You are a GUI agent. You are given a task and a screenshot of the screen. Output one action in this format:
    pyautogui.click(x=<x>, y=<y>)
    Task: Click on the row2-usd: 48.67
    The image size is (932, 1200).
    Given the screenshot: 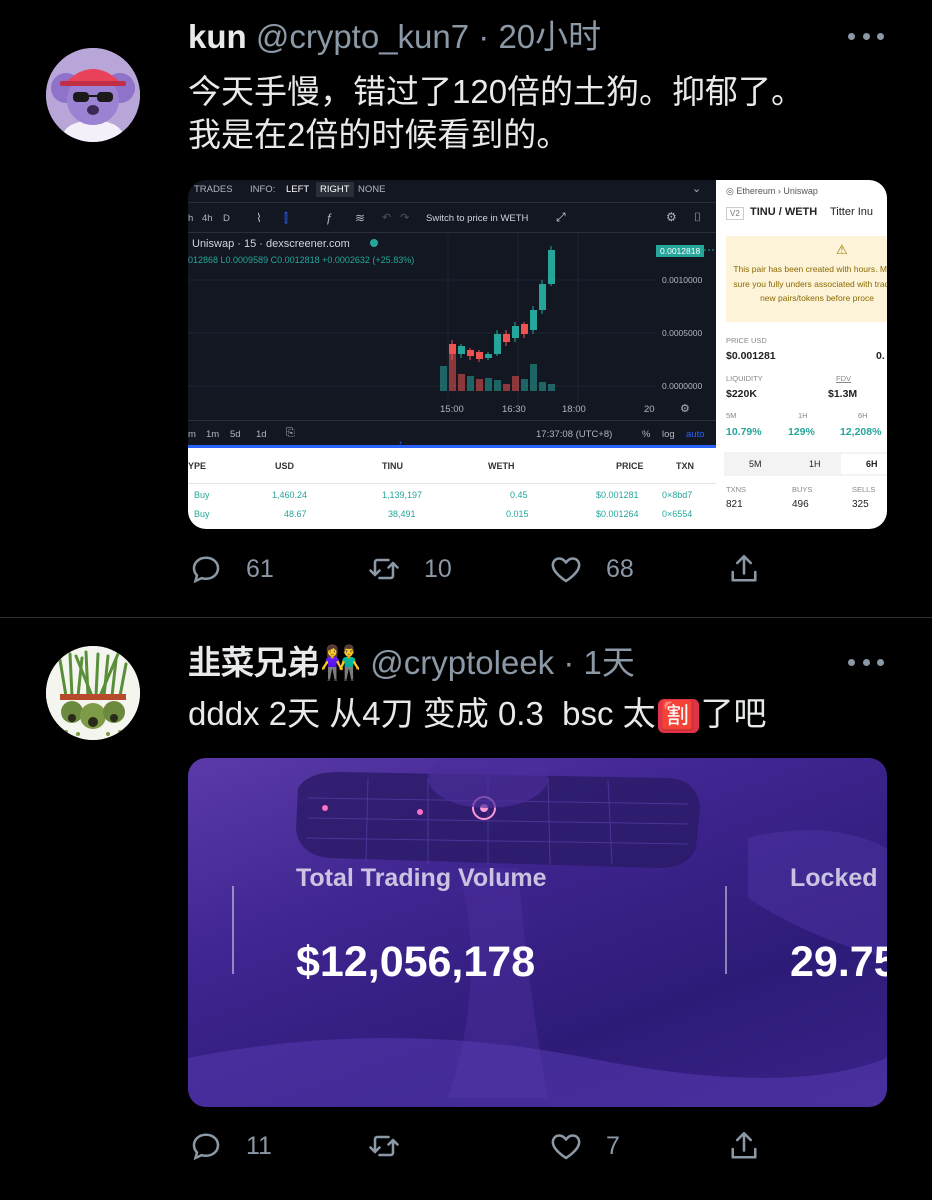 What is the action you would take?
    pyautogui.click(x=295, y=514)
    